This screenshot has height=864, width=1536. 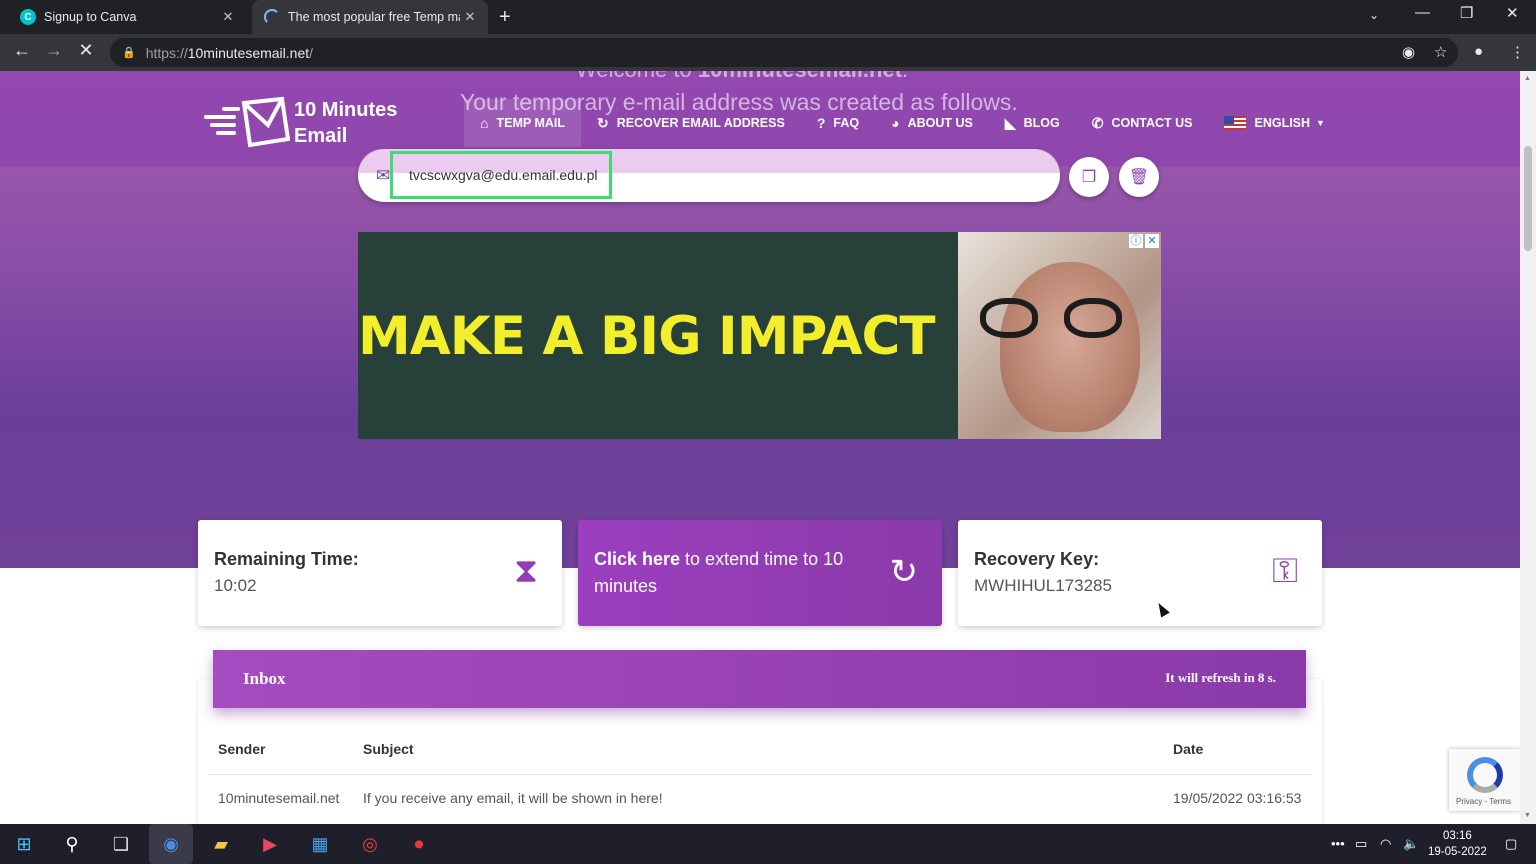 I want to click on nav-faq: ? FAQ, so click(x=838, y=123).